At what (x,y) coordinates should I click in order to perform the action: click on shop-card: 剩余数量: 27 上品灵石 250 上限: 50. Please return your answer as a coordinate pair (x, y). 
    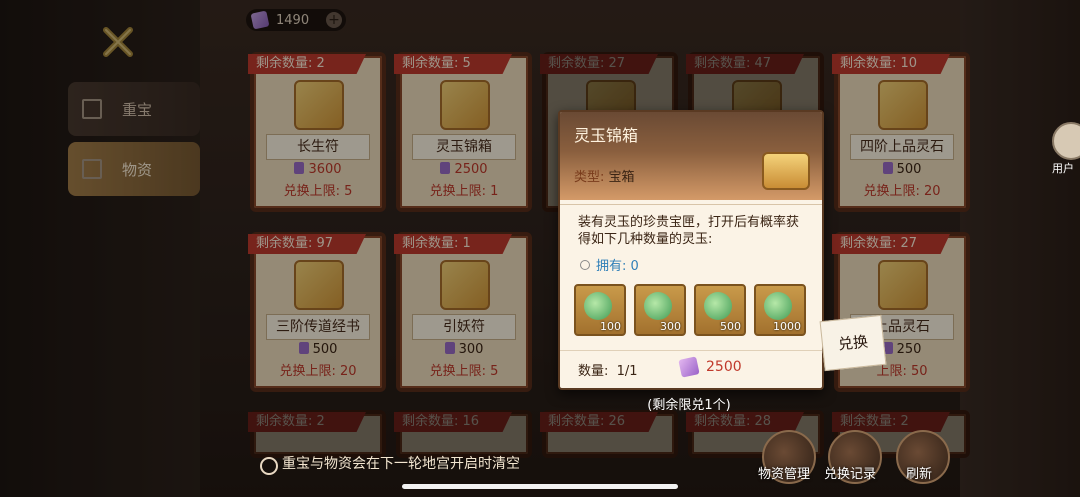
    Looking at the image, I should click on (901, 312).